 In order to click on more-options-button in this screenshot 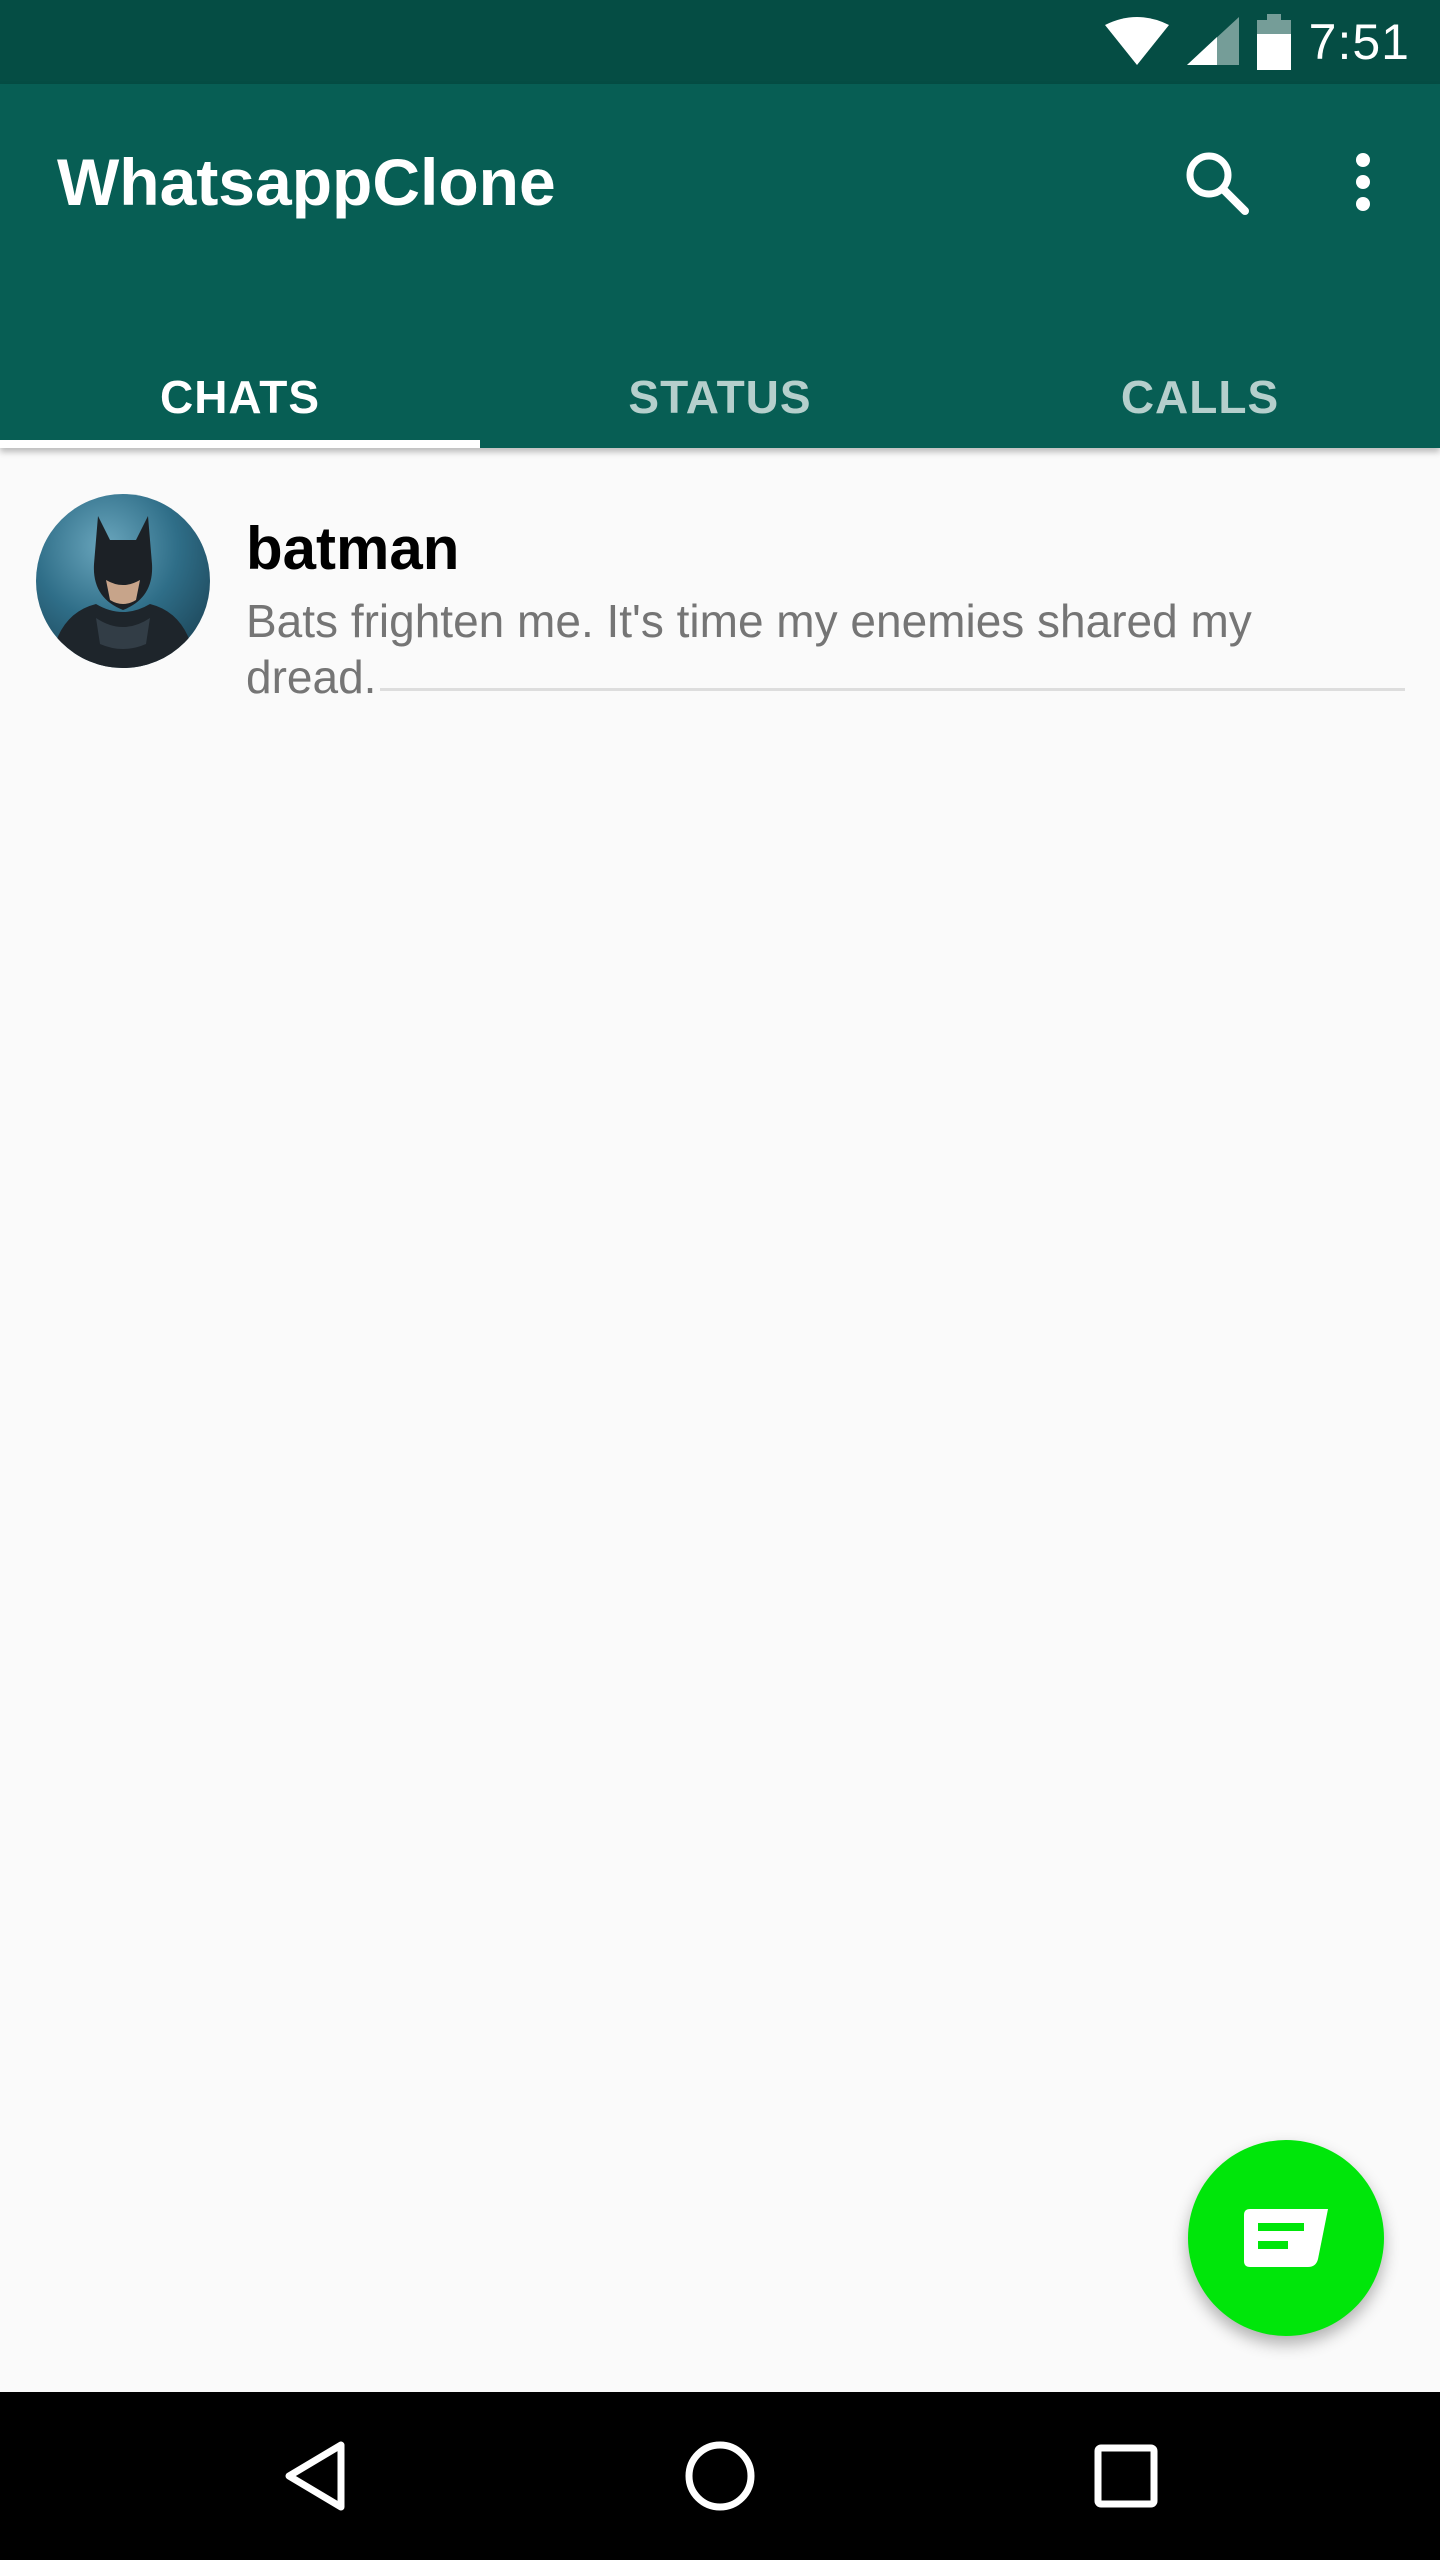, I will do `click(1363, 182)`.